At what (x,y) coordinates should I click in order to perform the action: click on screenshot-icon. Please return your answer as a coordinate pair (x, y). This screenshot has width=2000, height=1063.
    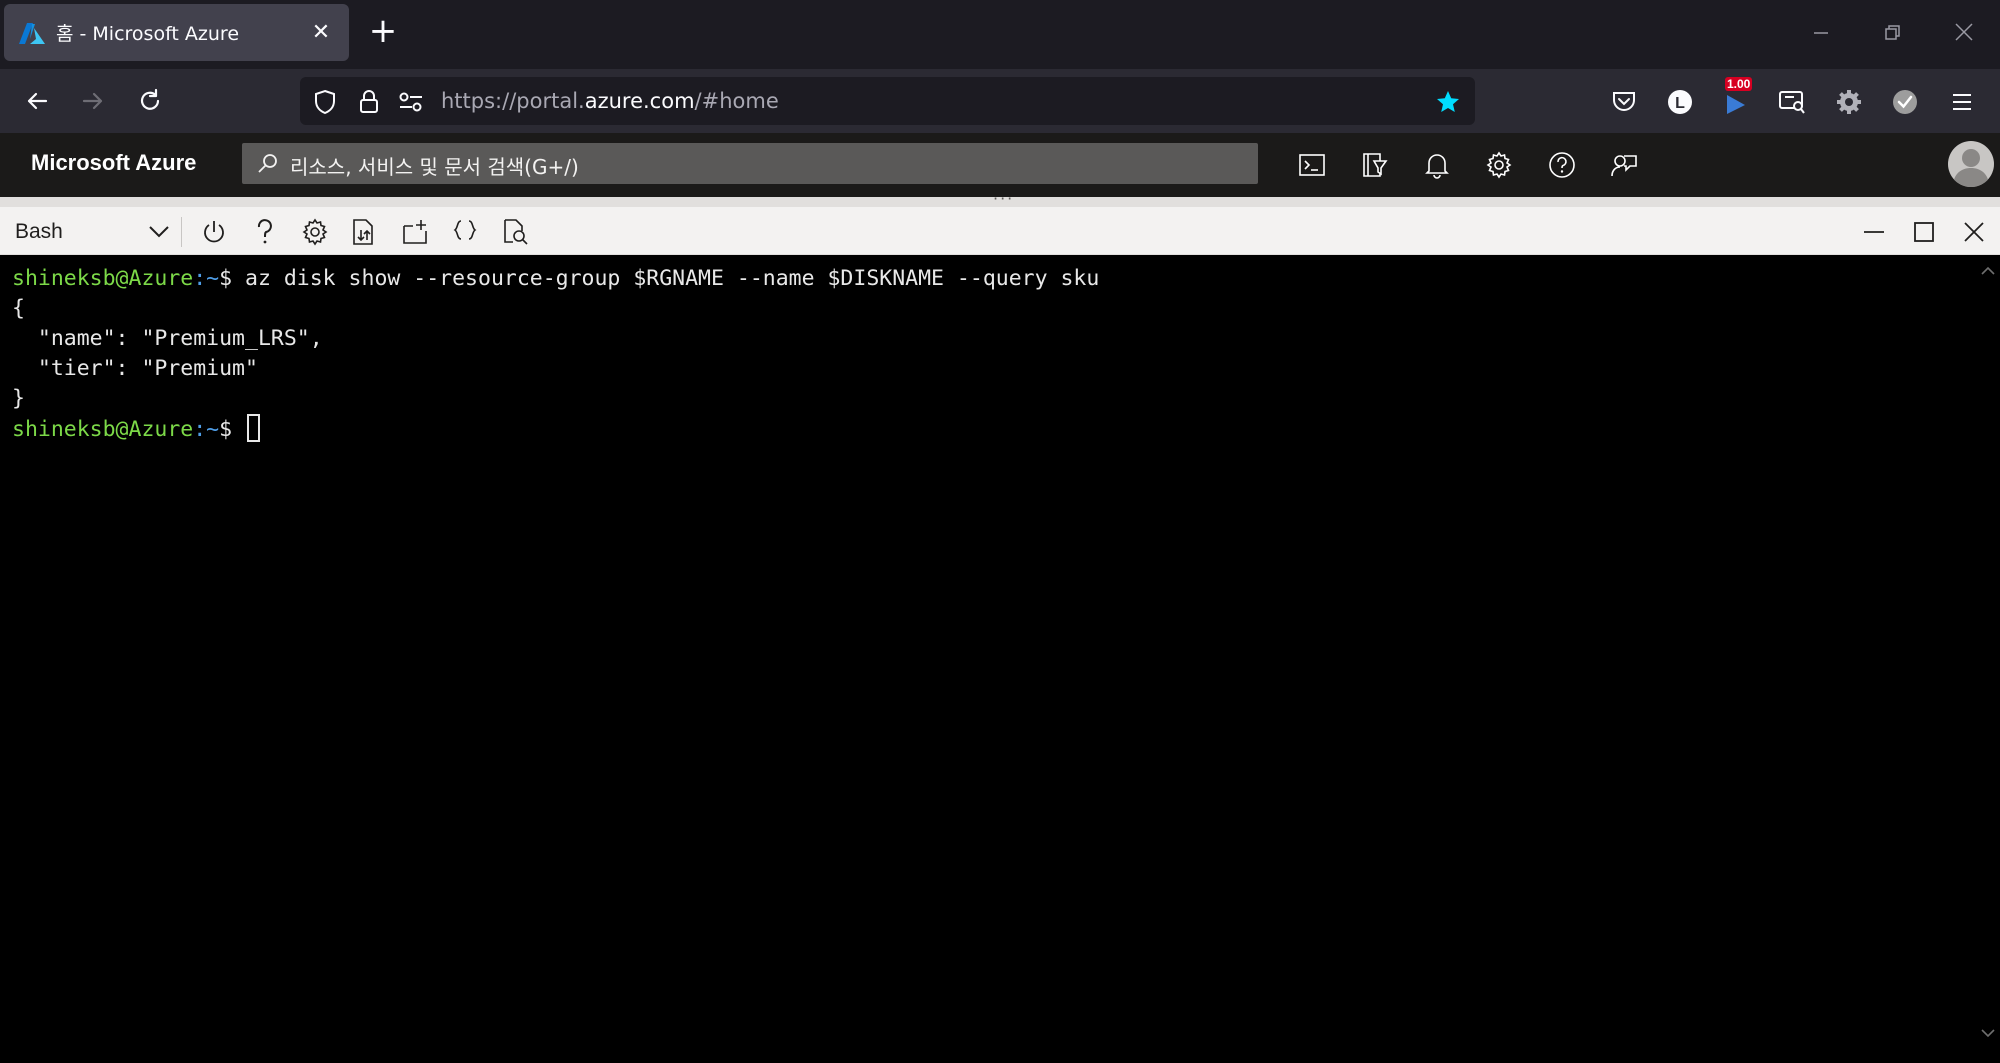
    Looking at the image, I should click on (1792, 102).